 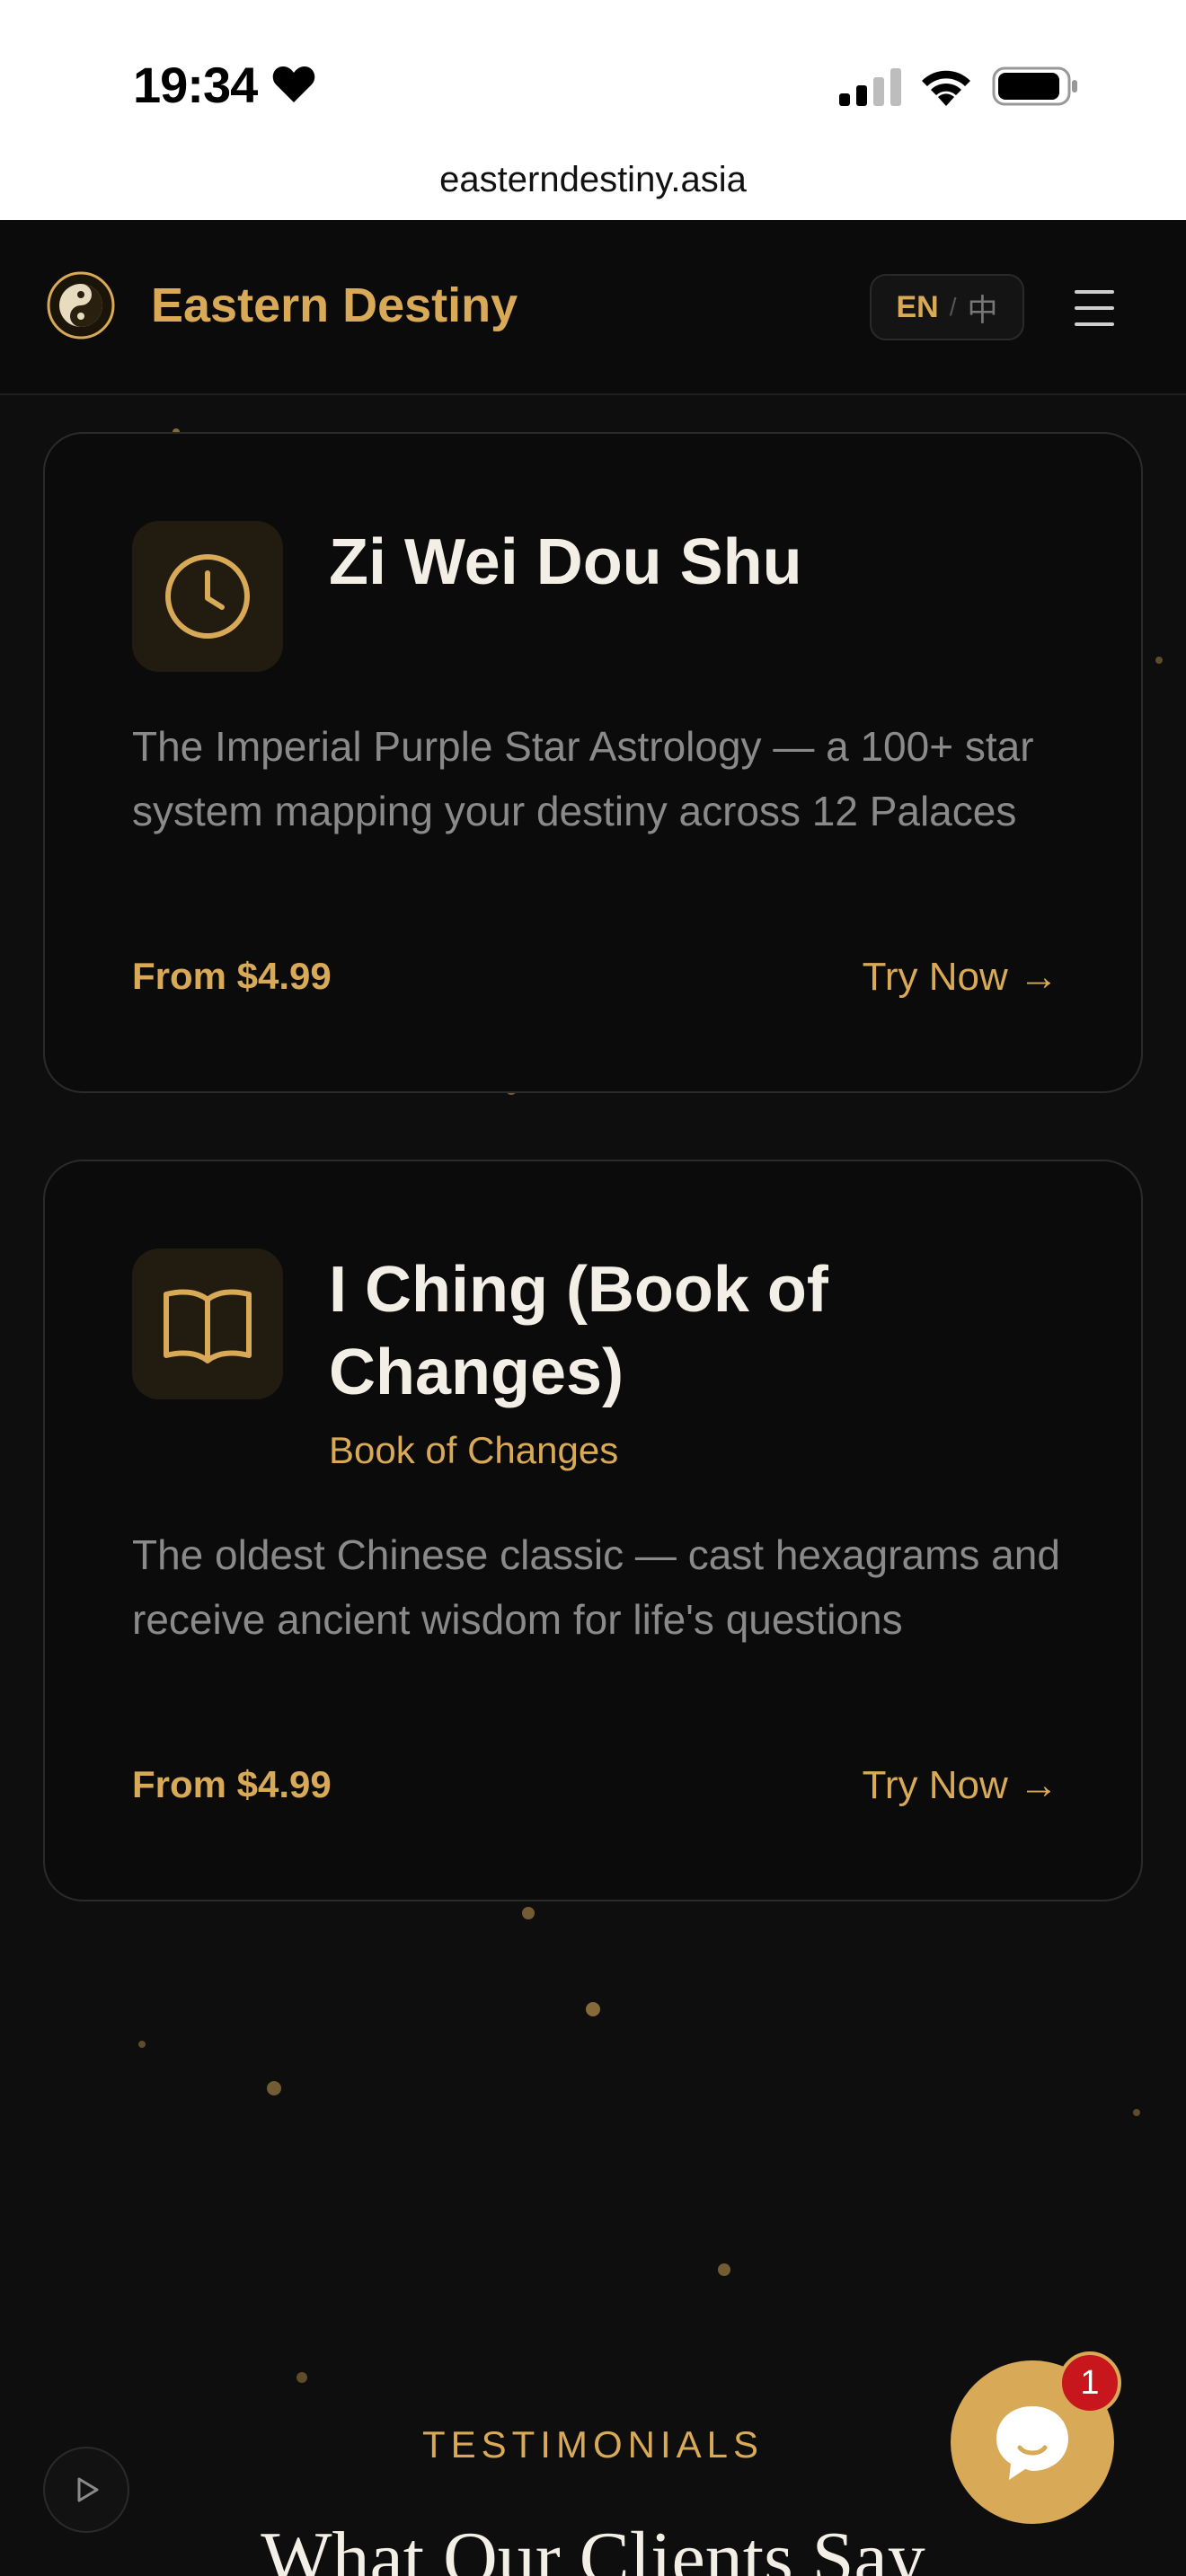 I want to click on cellular-signal-icon, so click(x=870, y=87).